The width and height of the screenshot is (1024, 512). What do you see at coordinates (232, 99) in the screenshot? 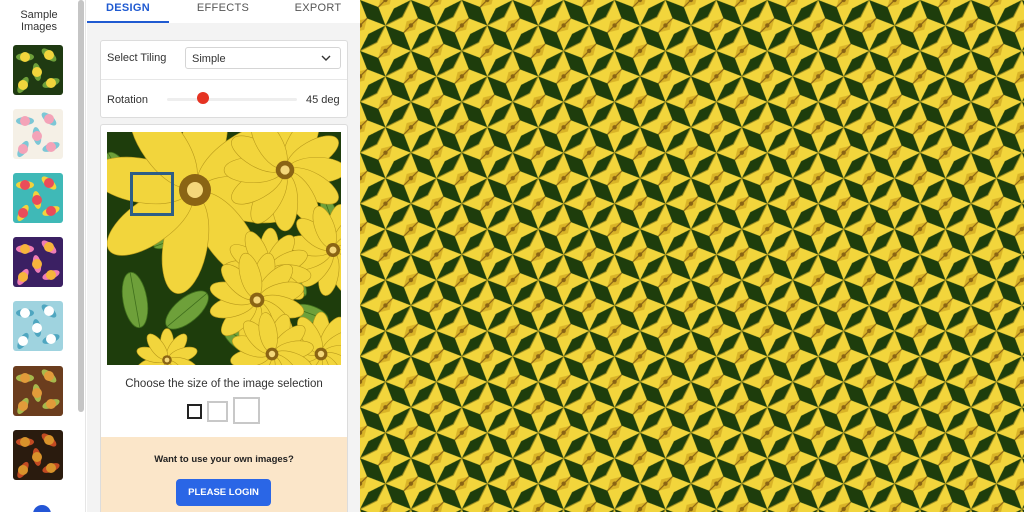
I see `rotation-slider-track` at bounding box center [232, 99].